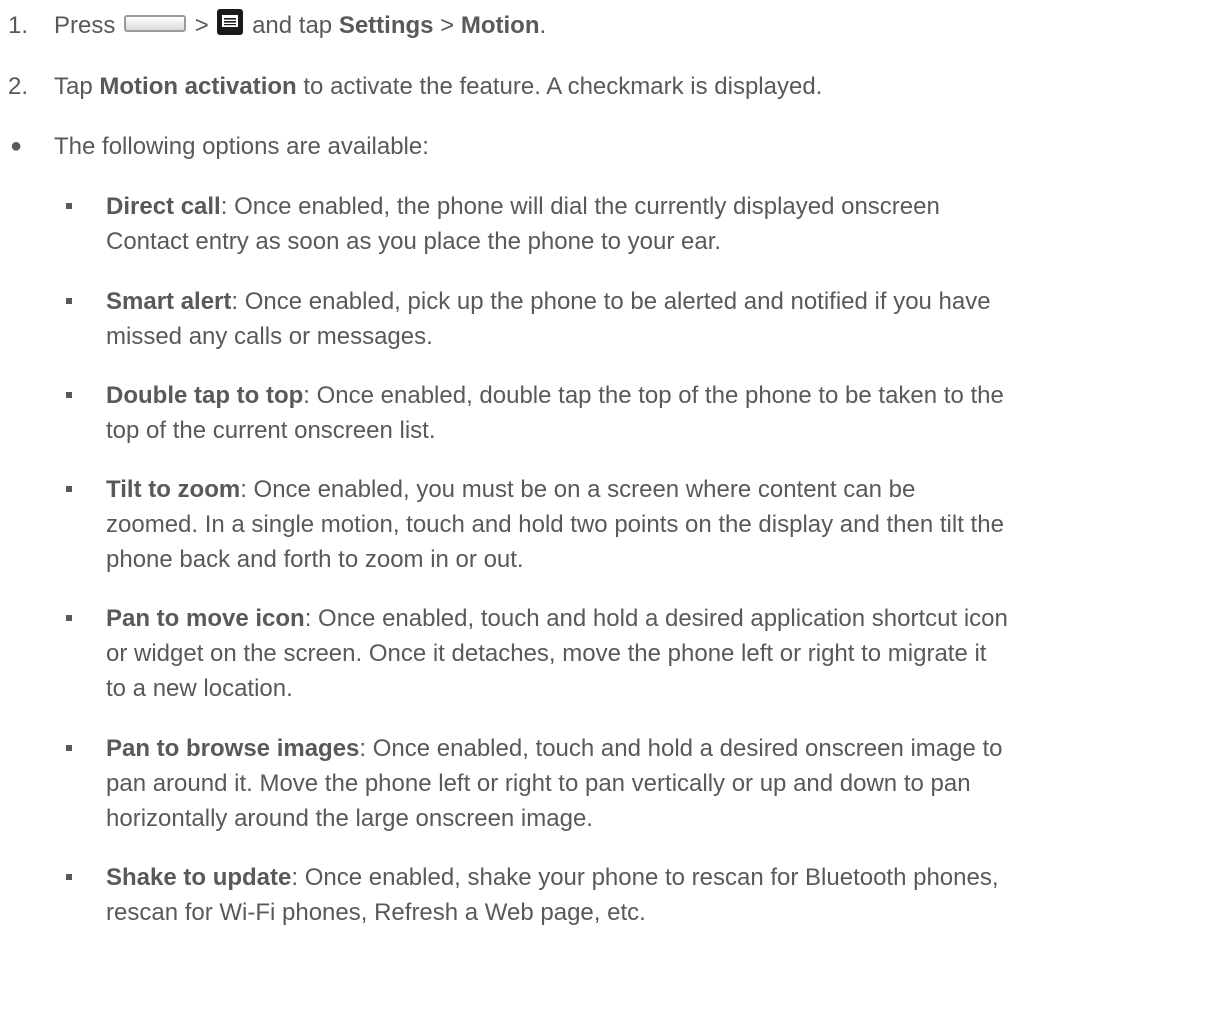 The height and width of the screenshot is (1031, 1219). What do you see at coordinates (163, 206) in the screenshot?
I see `option-term: Direct call` at bounding box center [163, 206].